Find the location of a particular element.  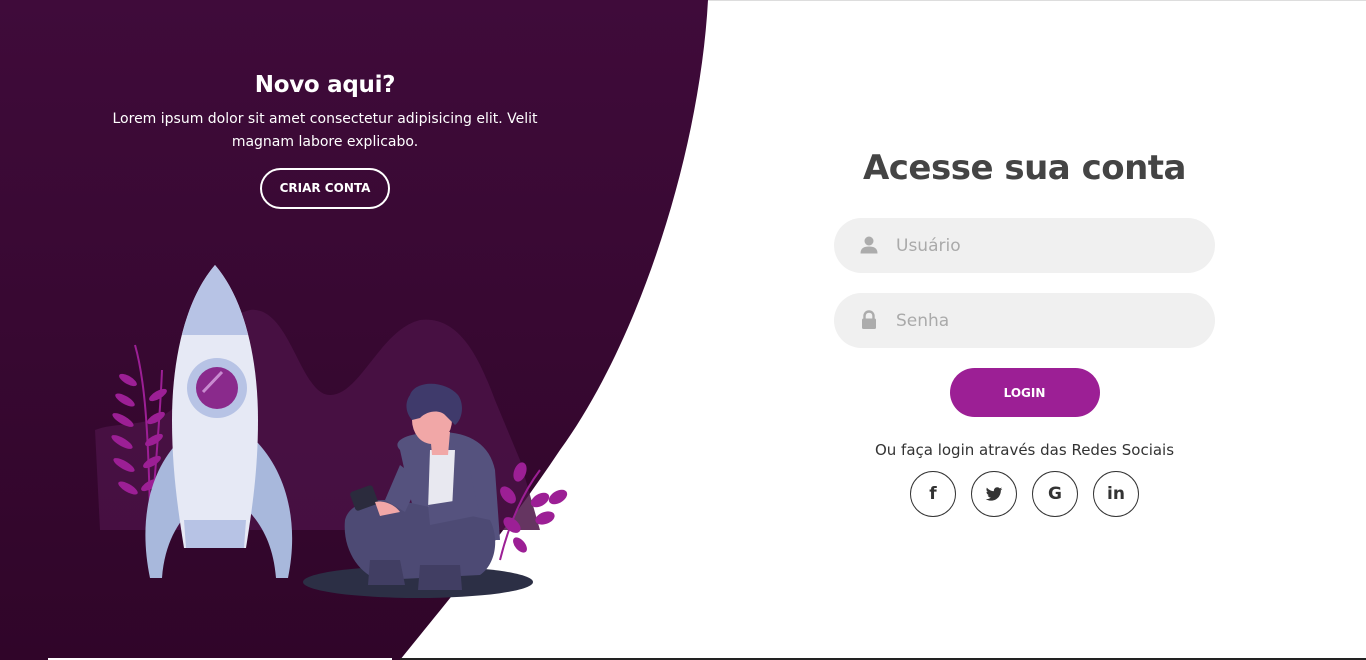

username-input is located at coordinates (1046, 245).